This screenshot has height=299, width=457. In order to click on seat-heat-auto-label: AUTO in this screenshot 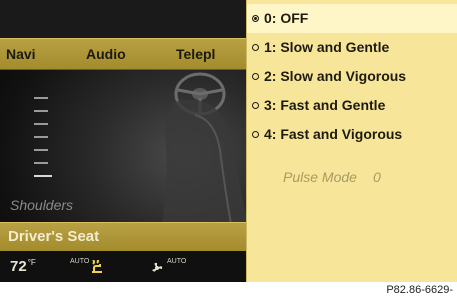, I will do `click(80, 261)`.